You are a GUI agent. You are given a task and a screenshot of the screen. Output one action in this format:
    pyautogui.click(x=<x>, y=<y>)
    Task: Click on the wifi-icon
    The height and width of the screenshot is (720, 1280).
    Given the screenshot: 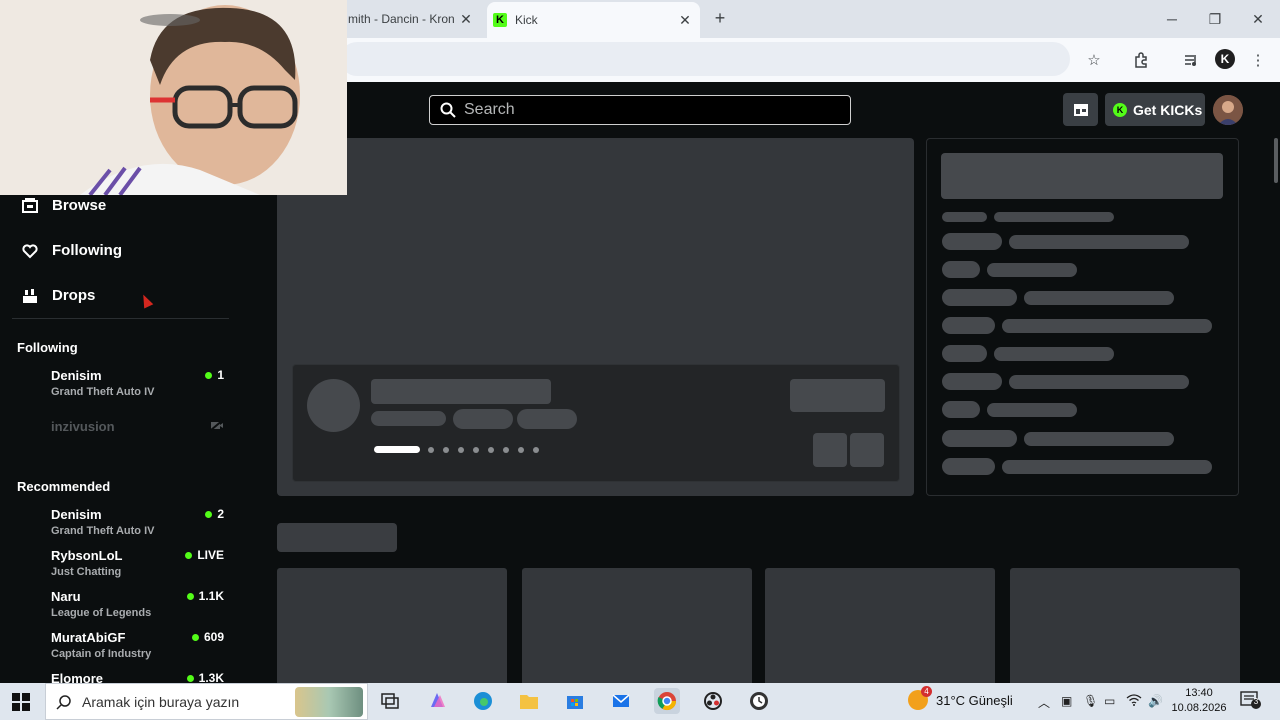 What is the action you would take?
    pyautogui.click(x=1134, y=701)
    